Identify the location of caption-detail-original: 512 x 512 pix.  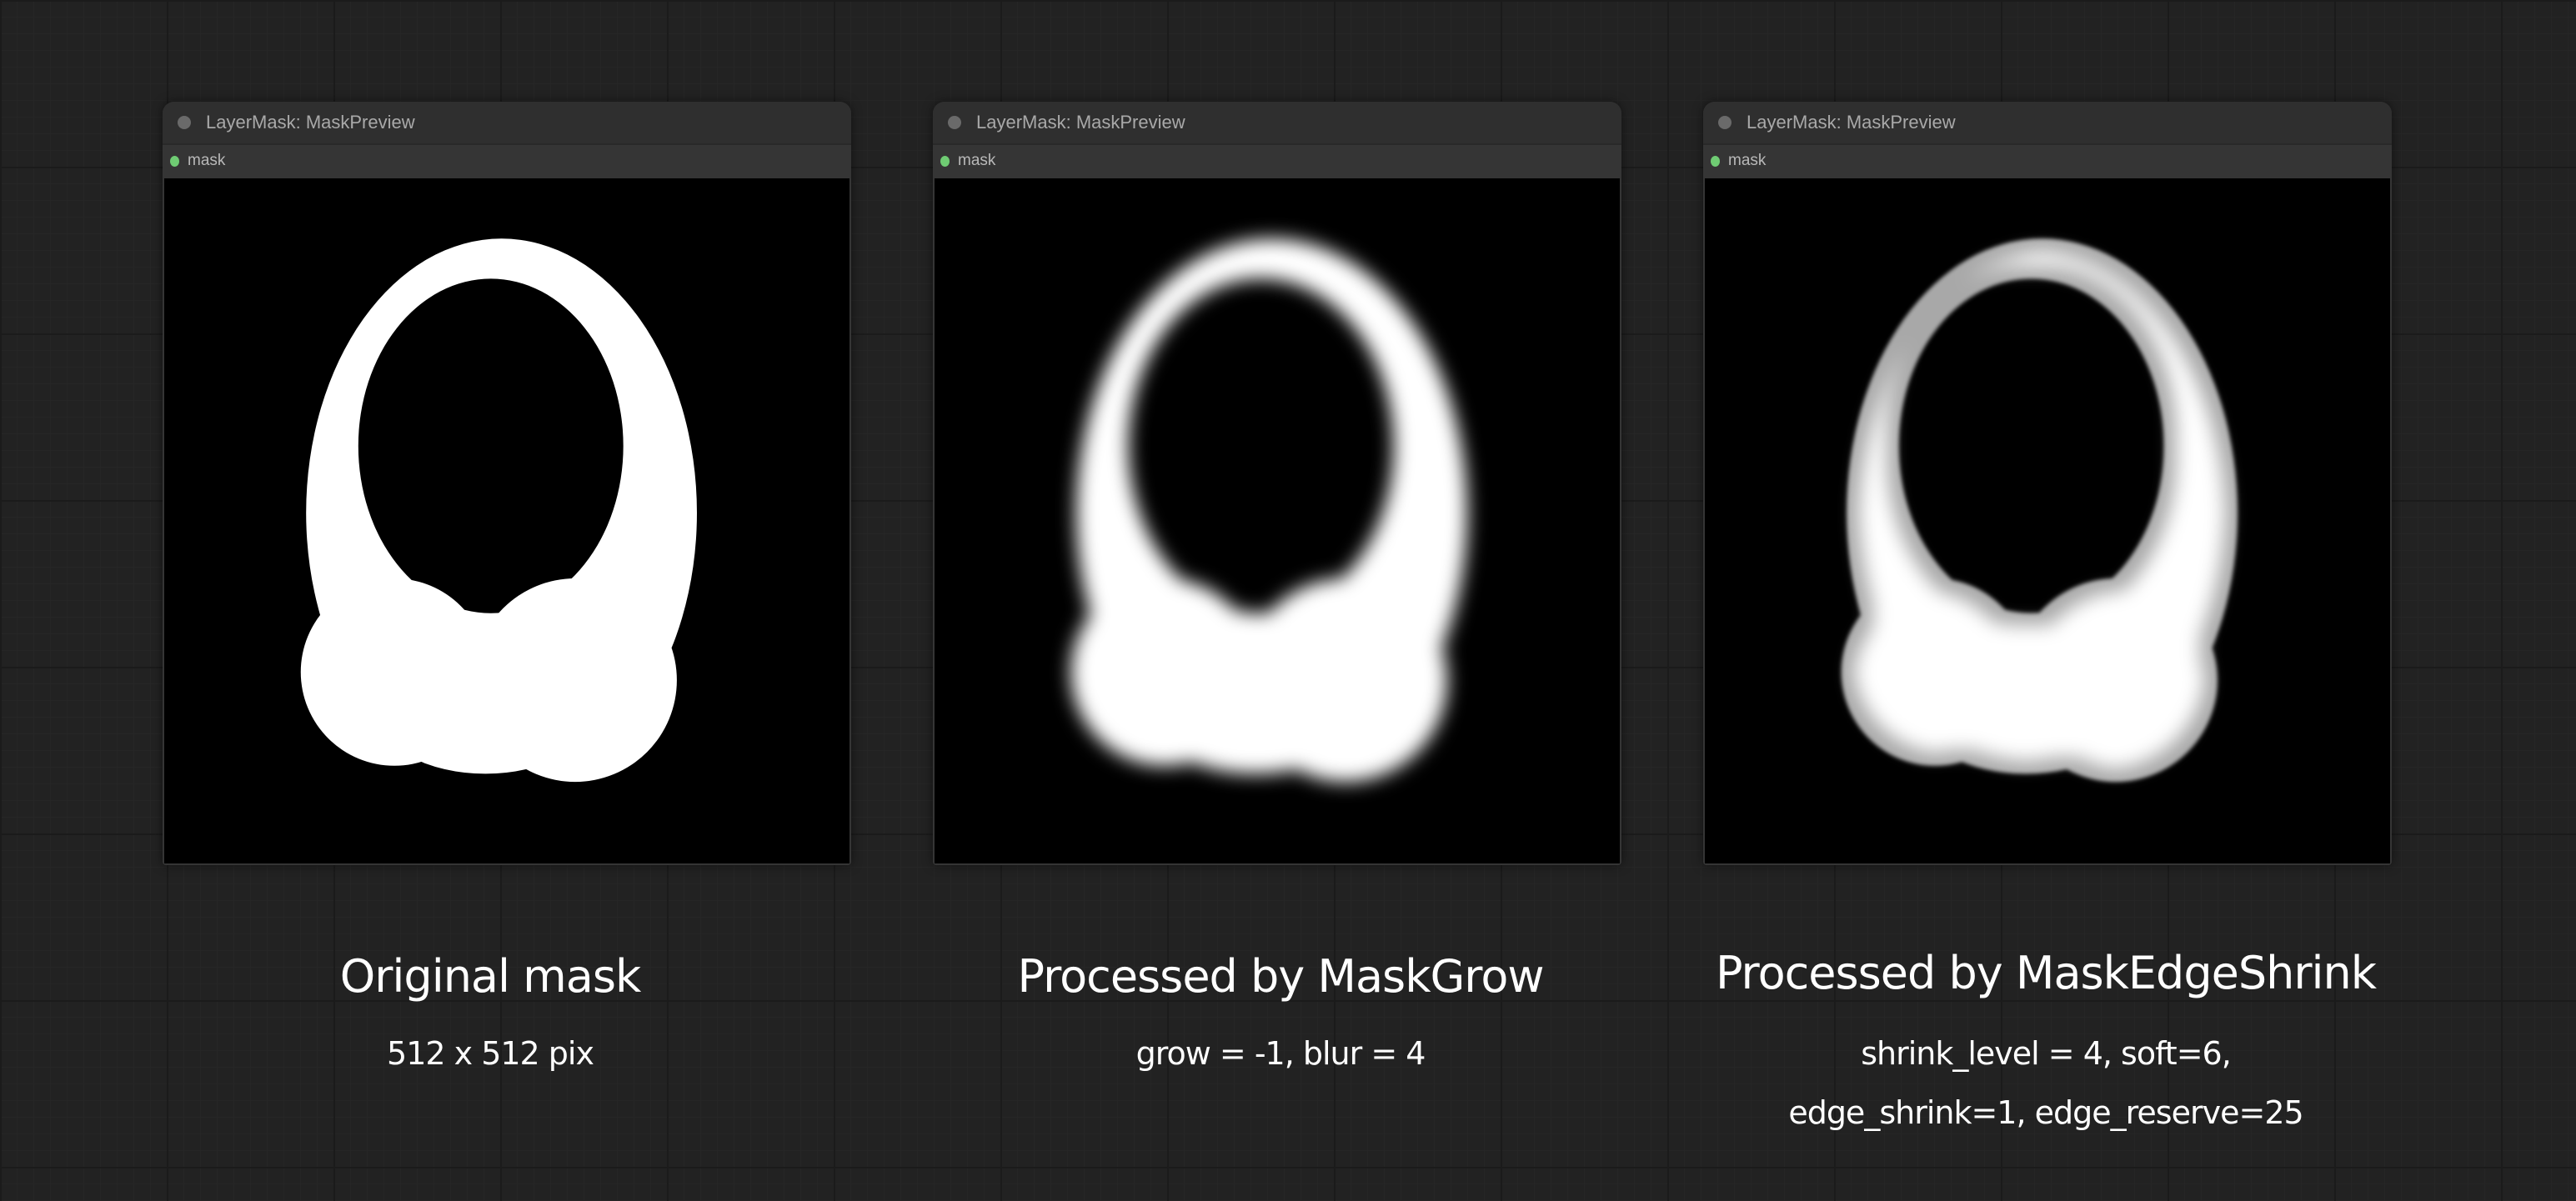
(490, 1053).